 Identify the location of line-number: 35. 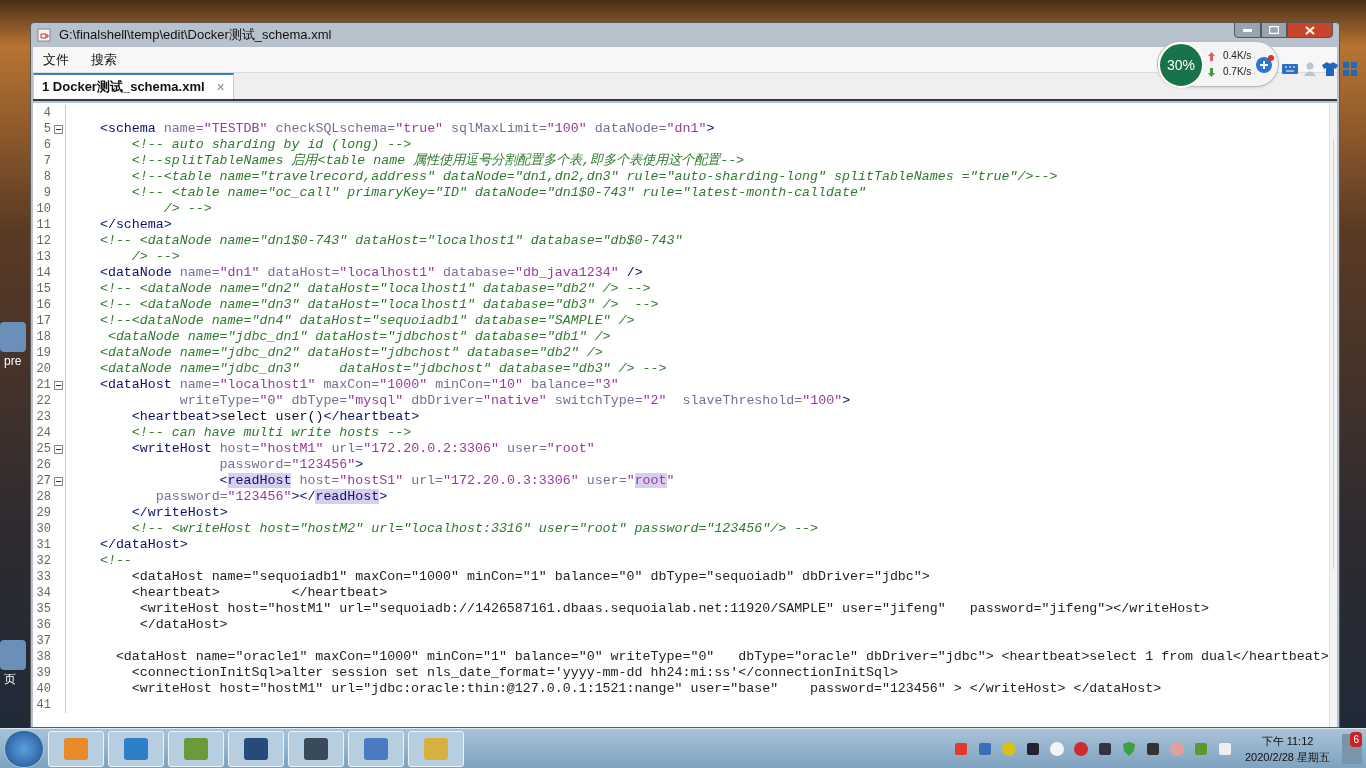
(43, 609).